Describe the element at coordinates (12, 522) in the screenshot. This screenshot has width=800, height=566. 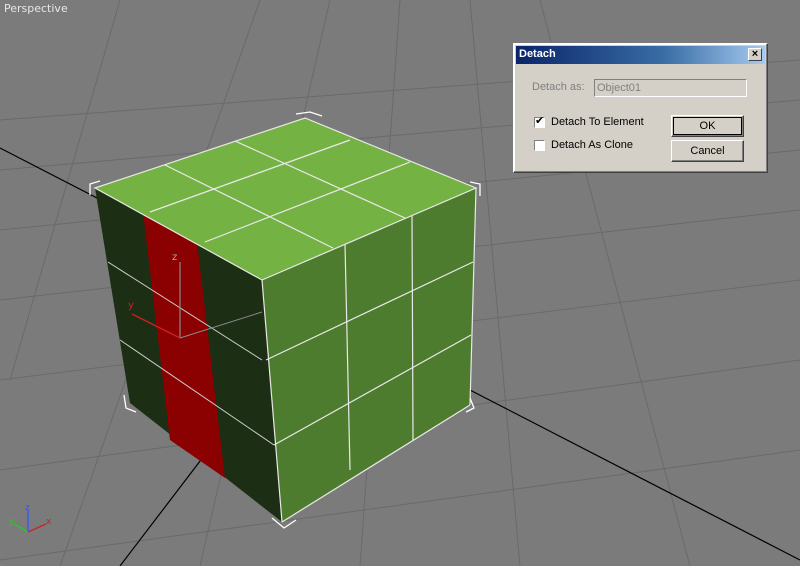
I see `axis-y-label: y` at that location.